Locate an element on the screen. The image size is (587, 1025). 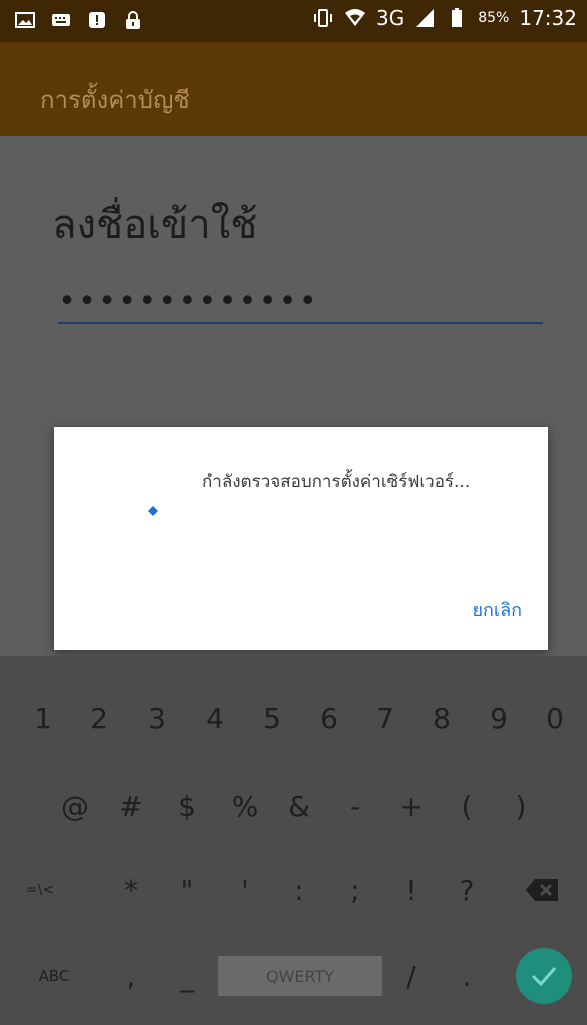
key-open-paren: ( is located at coordinates (467, 806).